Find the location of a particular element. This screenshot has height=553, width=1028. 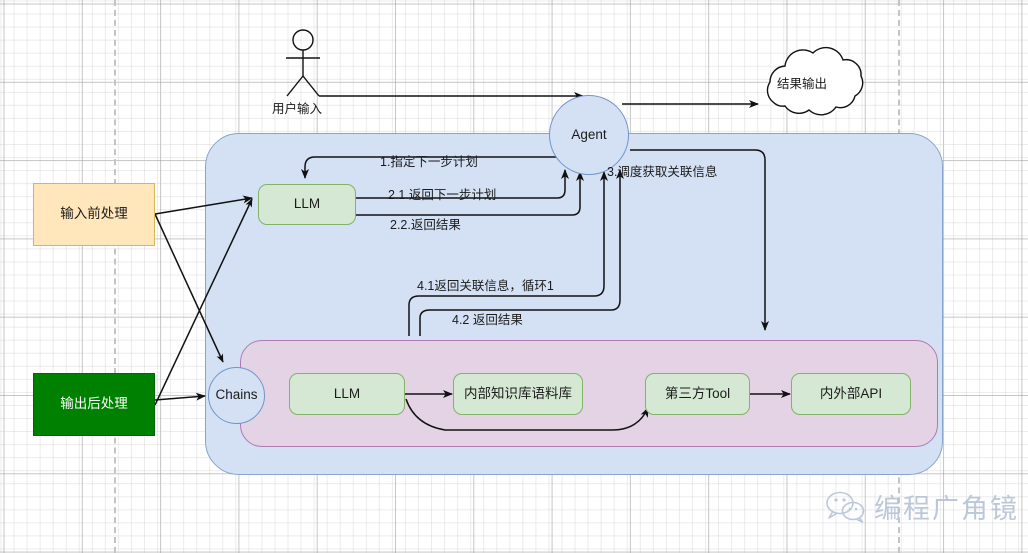

chain-node-third-party-tool-label: 第三方Tool is located at coordinates (697, 393).